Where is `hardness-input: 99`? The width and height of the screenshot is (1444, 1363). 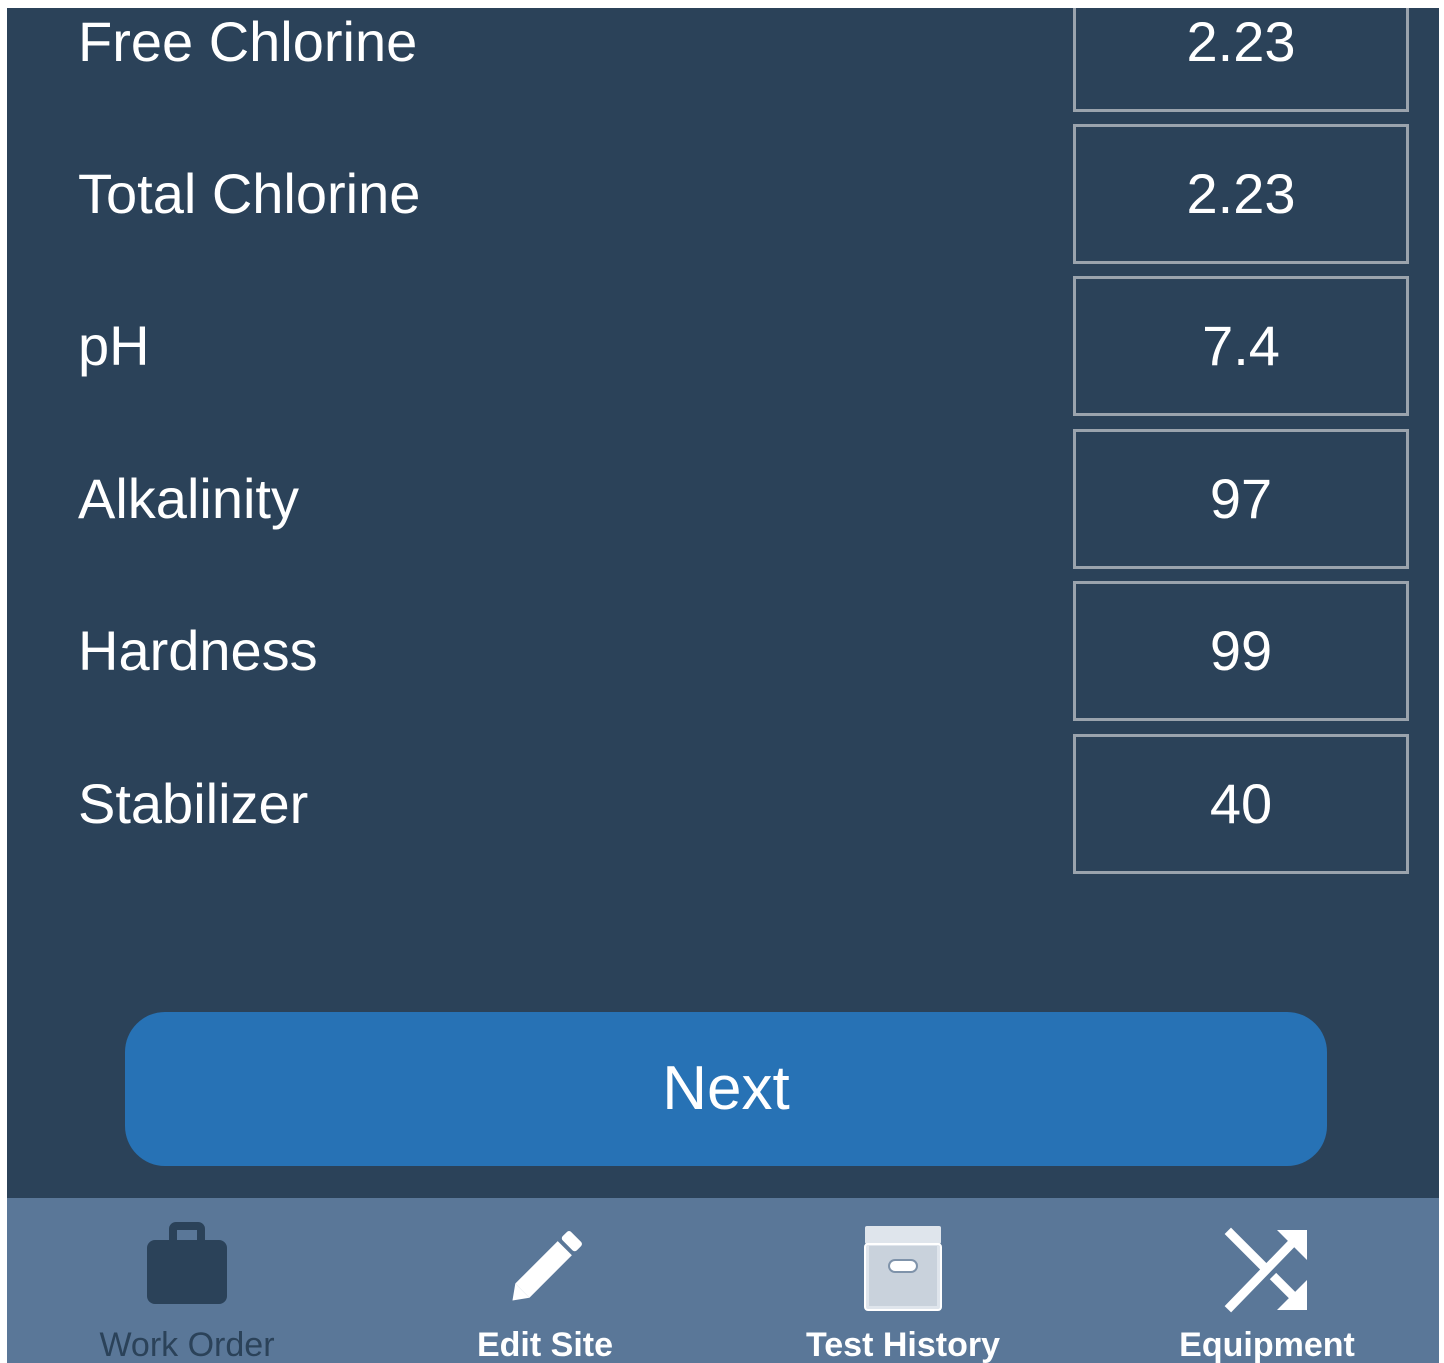
hardness-input: 99 is located at coordinates (1241, 651).